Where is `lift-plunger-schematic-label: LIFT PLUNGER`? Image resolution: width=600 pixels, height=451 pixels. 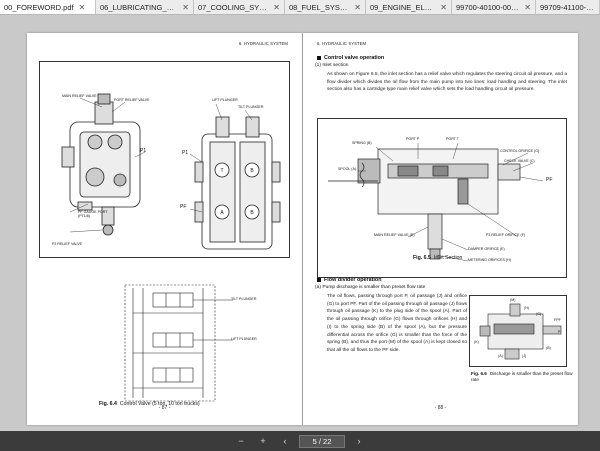
lift-plunger-schematic-label: LIFT PLUNGER is located at coordinates (244, 339).